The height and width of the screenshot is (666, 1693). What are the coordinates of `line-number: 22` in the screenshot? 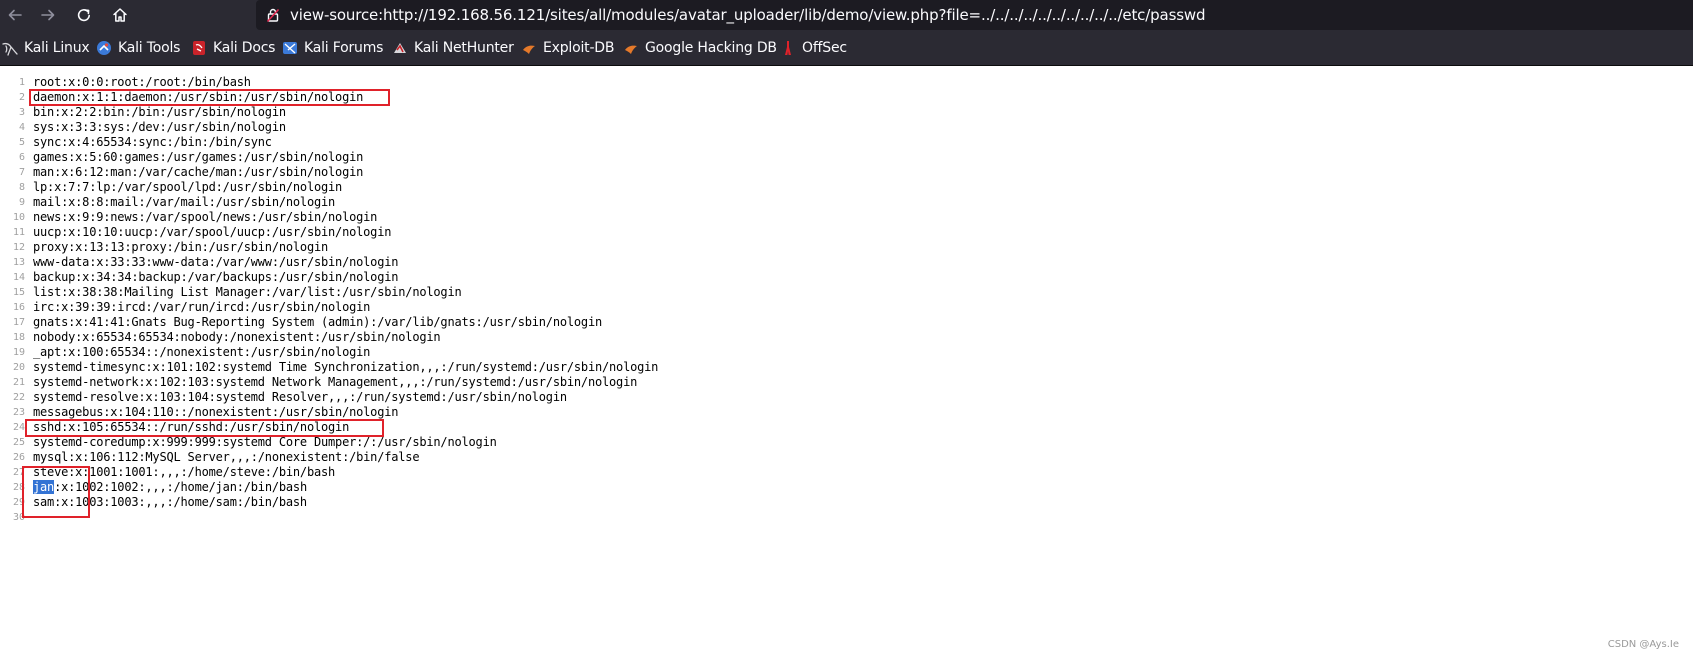 It's located at (18, 397).